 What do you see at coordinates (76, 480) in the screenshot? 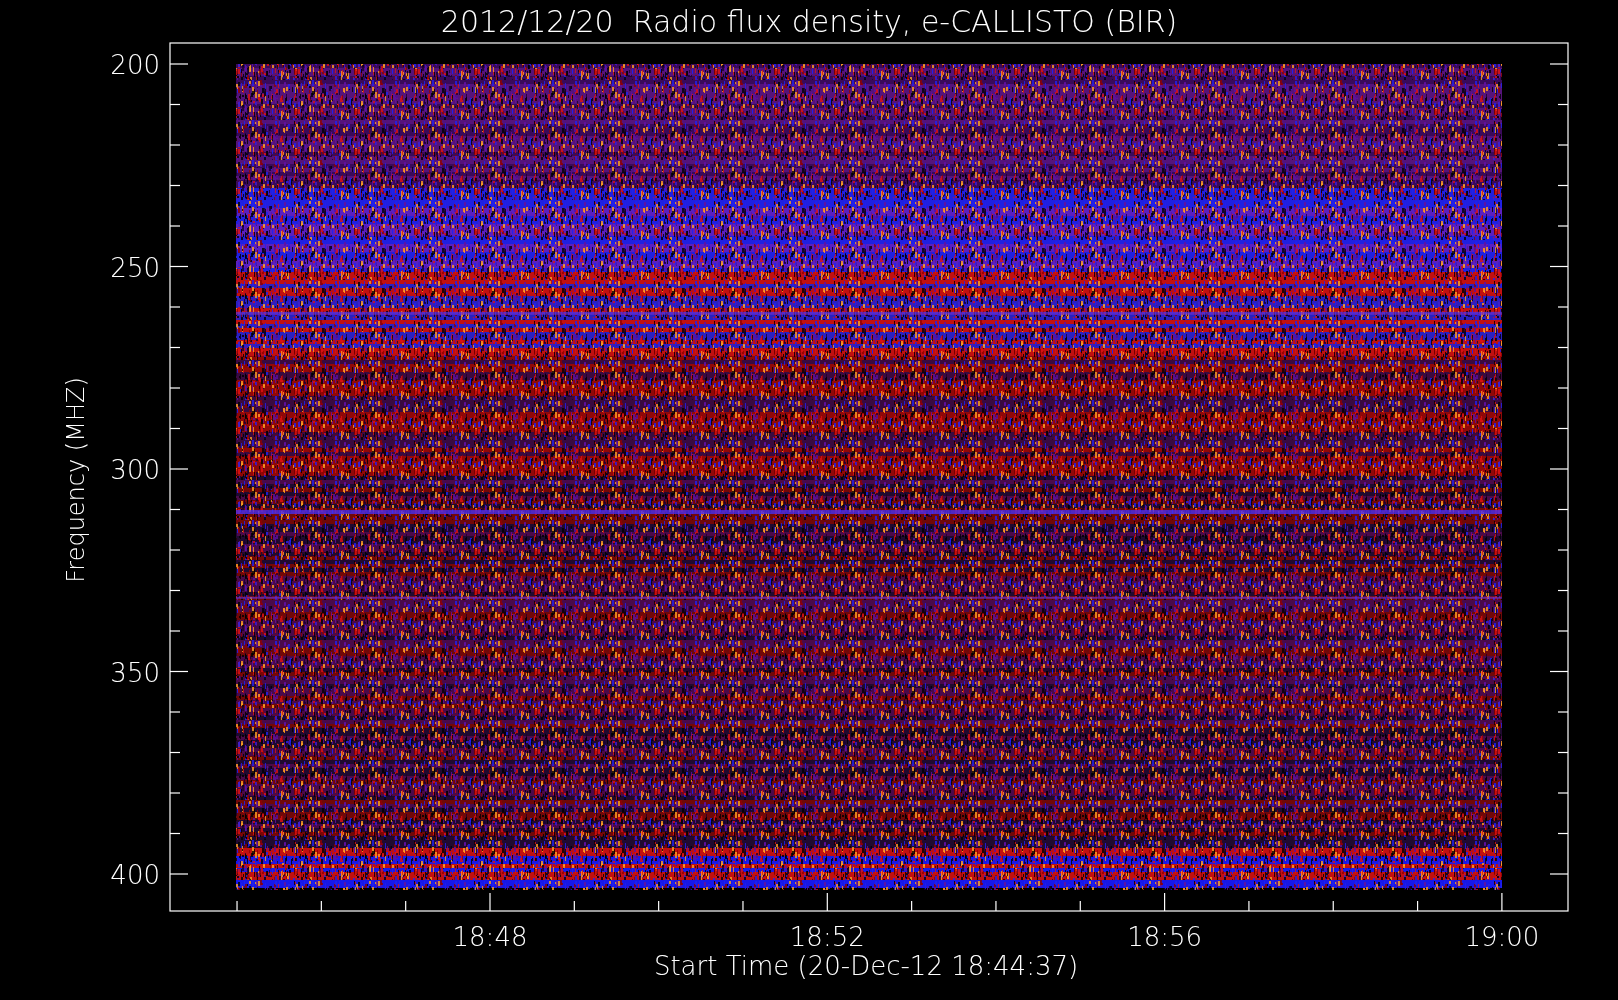
I see `y-axis-label: Frequency (MHZ)` at bounding box center [76, 480].